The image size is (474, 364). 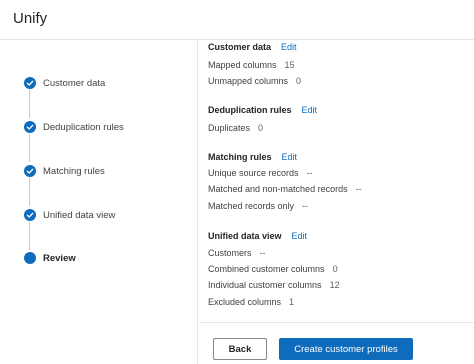 I want to click on row-value: 1, so click(x=292, y=302).